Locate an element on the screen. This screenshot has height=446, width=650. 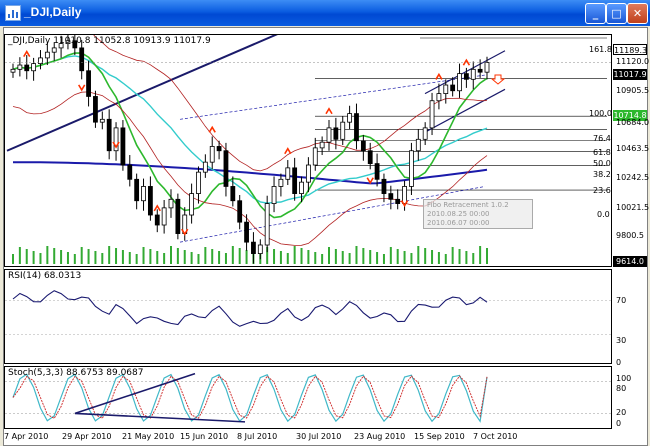
y-tick: 0 is located at coordinates (619, 423).